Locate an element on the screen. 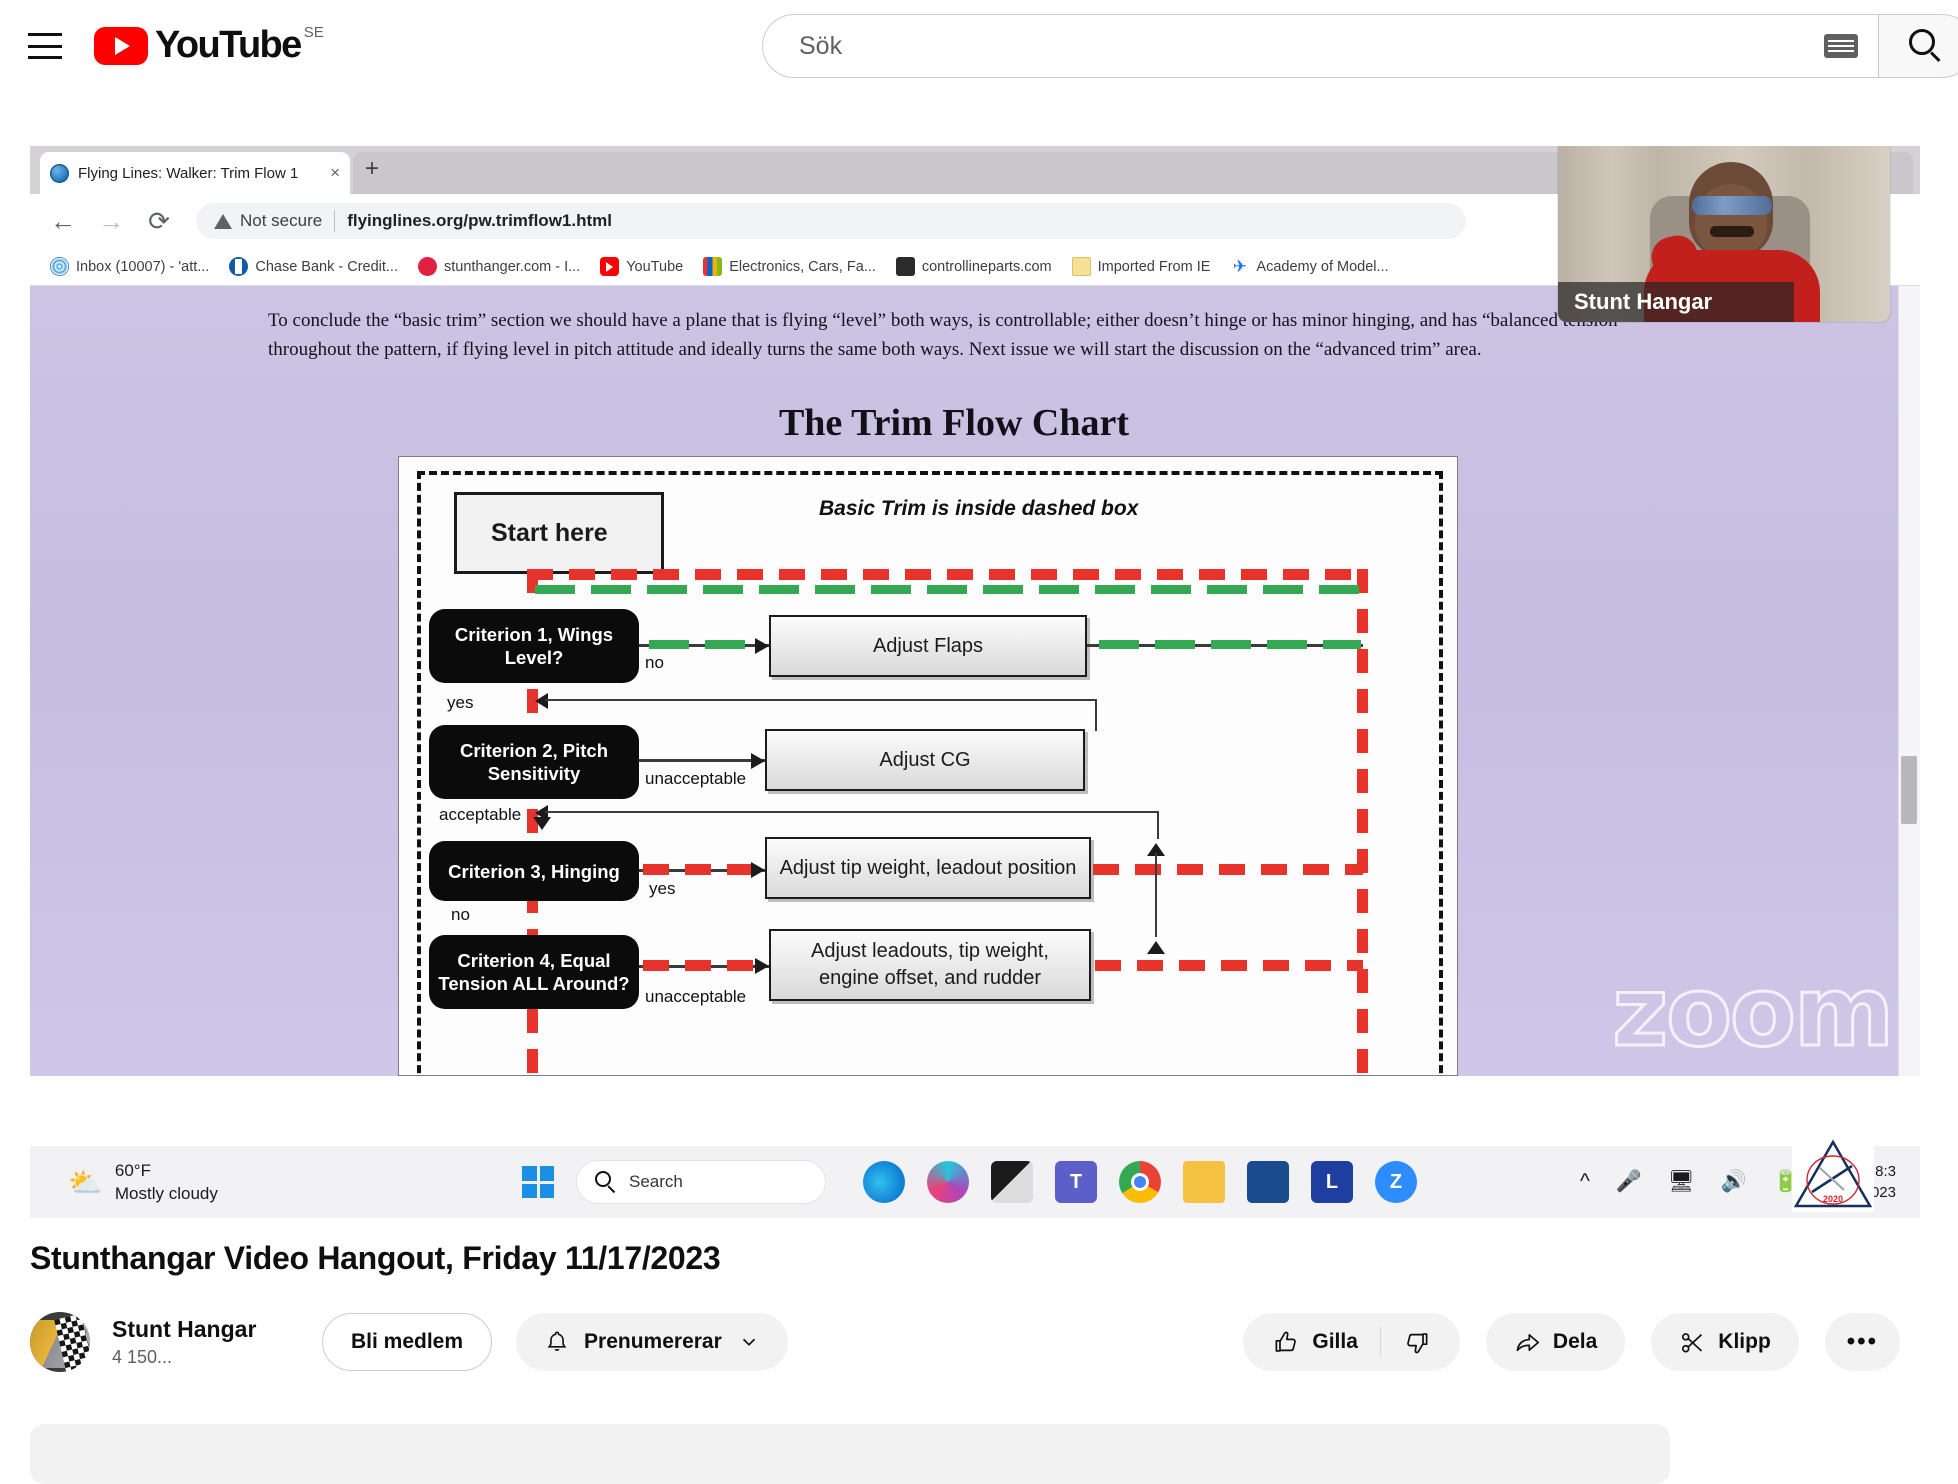 The height and width of the screenshot is (1484, 1958). chase-icon is located at coordinates (239, 266).